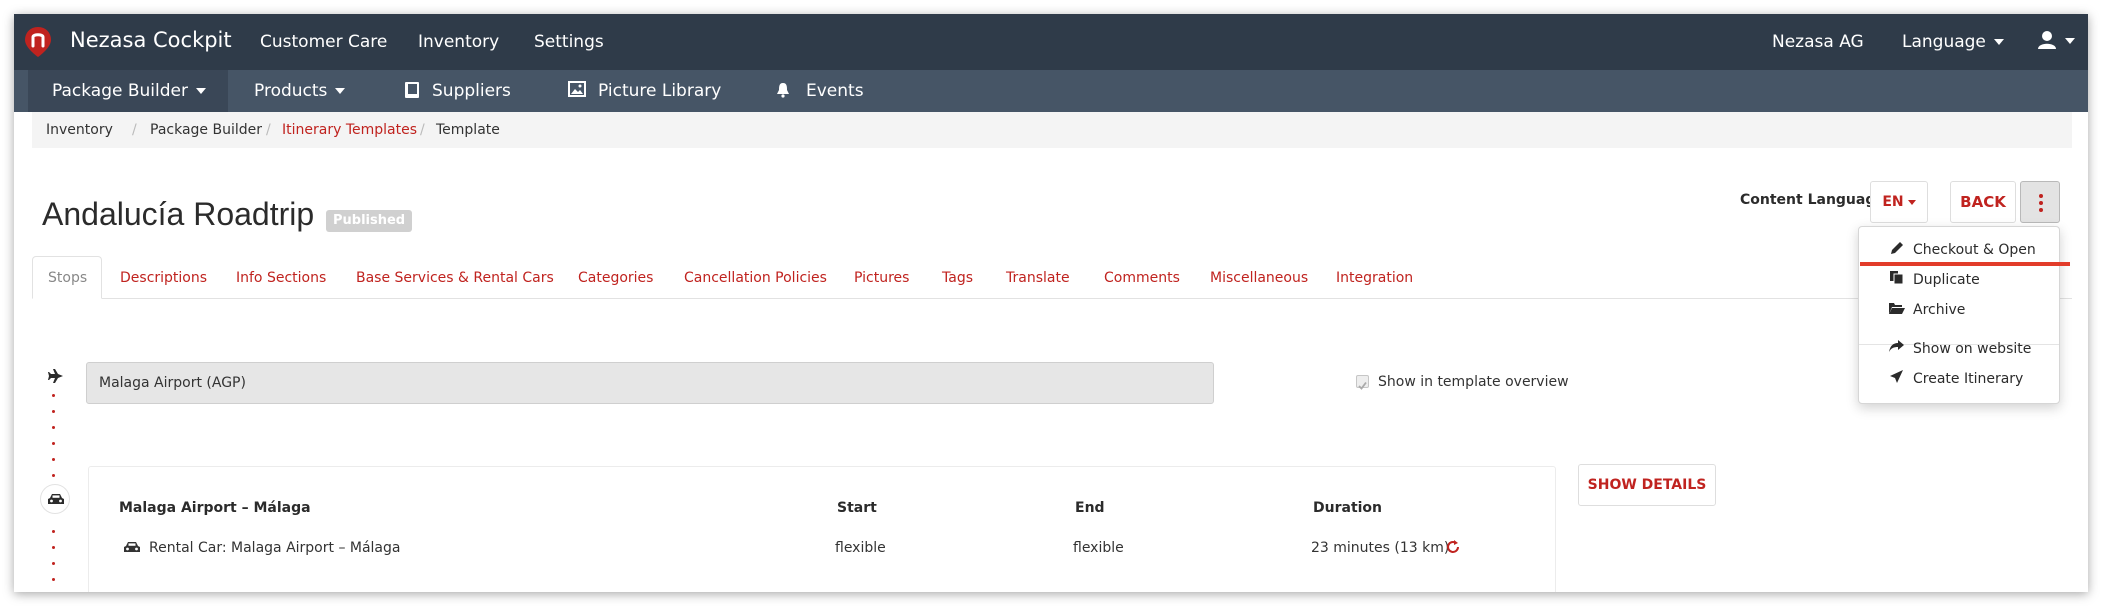 The image size is (2102, 608). Describe the element at coordinates (957, 278) in the screenshot. I see `tab-tags: Tags` at that location.